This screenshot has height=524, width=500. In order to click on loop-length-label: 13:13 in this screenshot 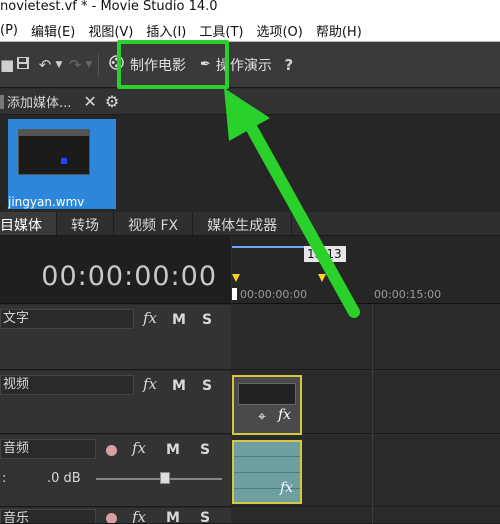, I will do `click(325, 254)`.